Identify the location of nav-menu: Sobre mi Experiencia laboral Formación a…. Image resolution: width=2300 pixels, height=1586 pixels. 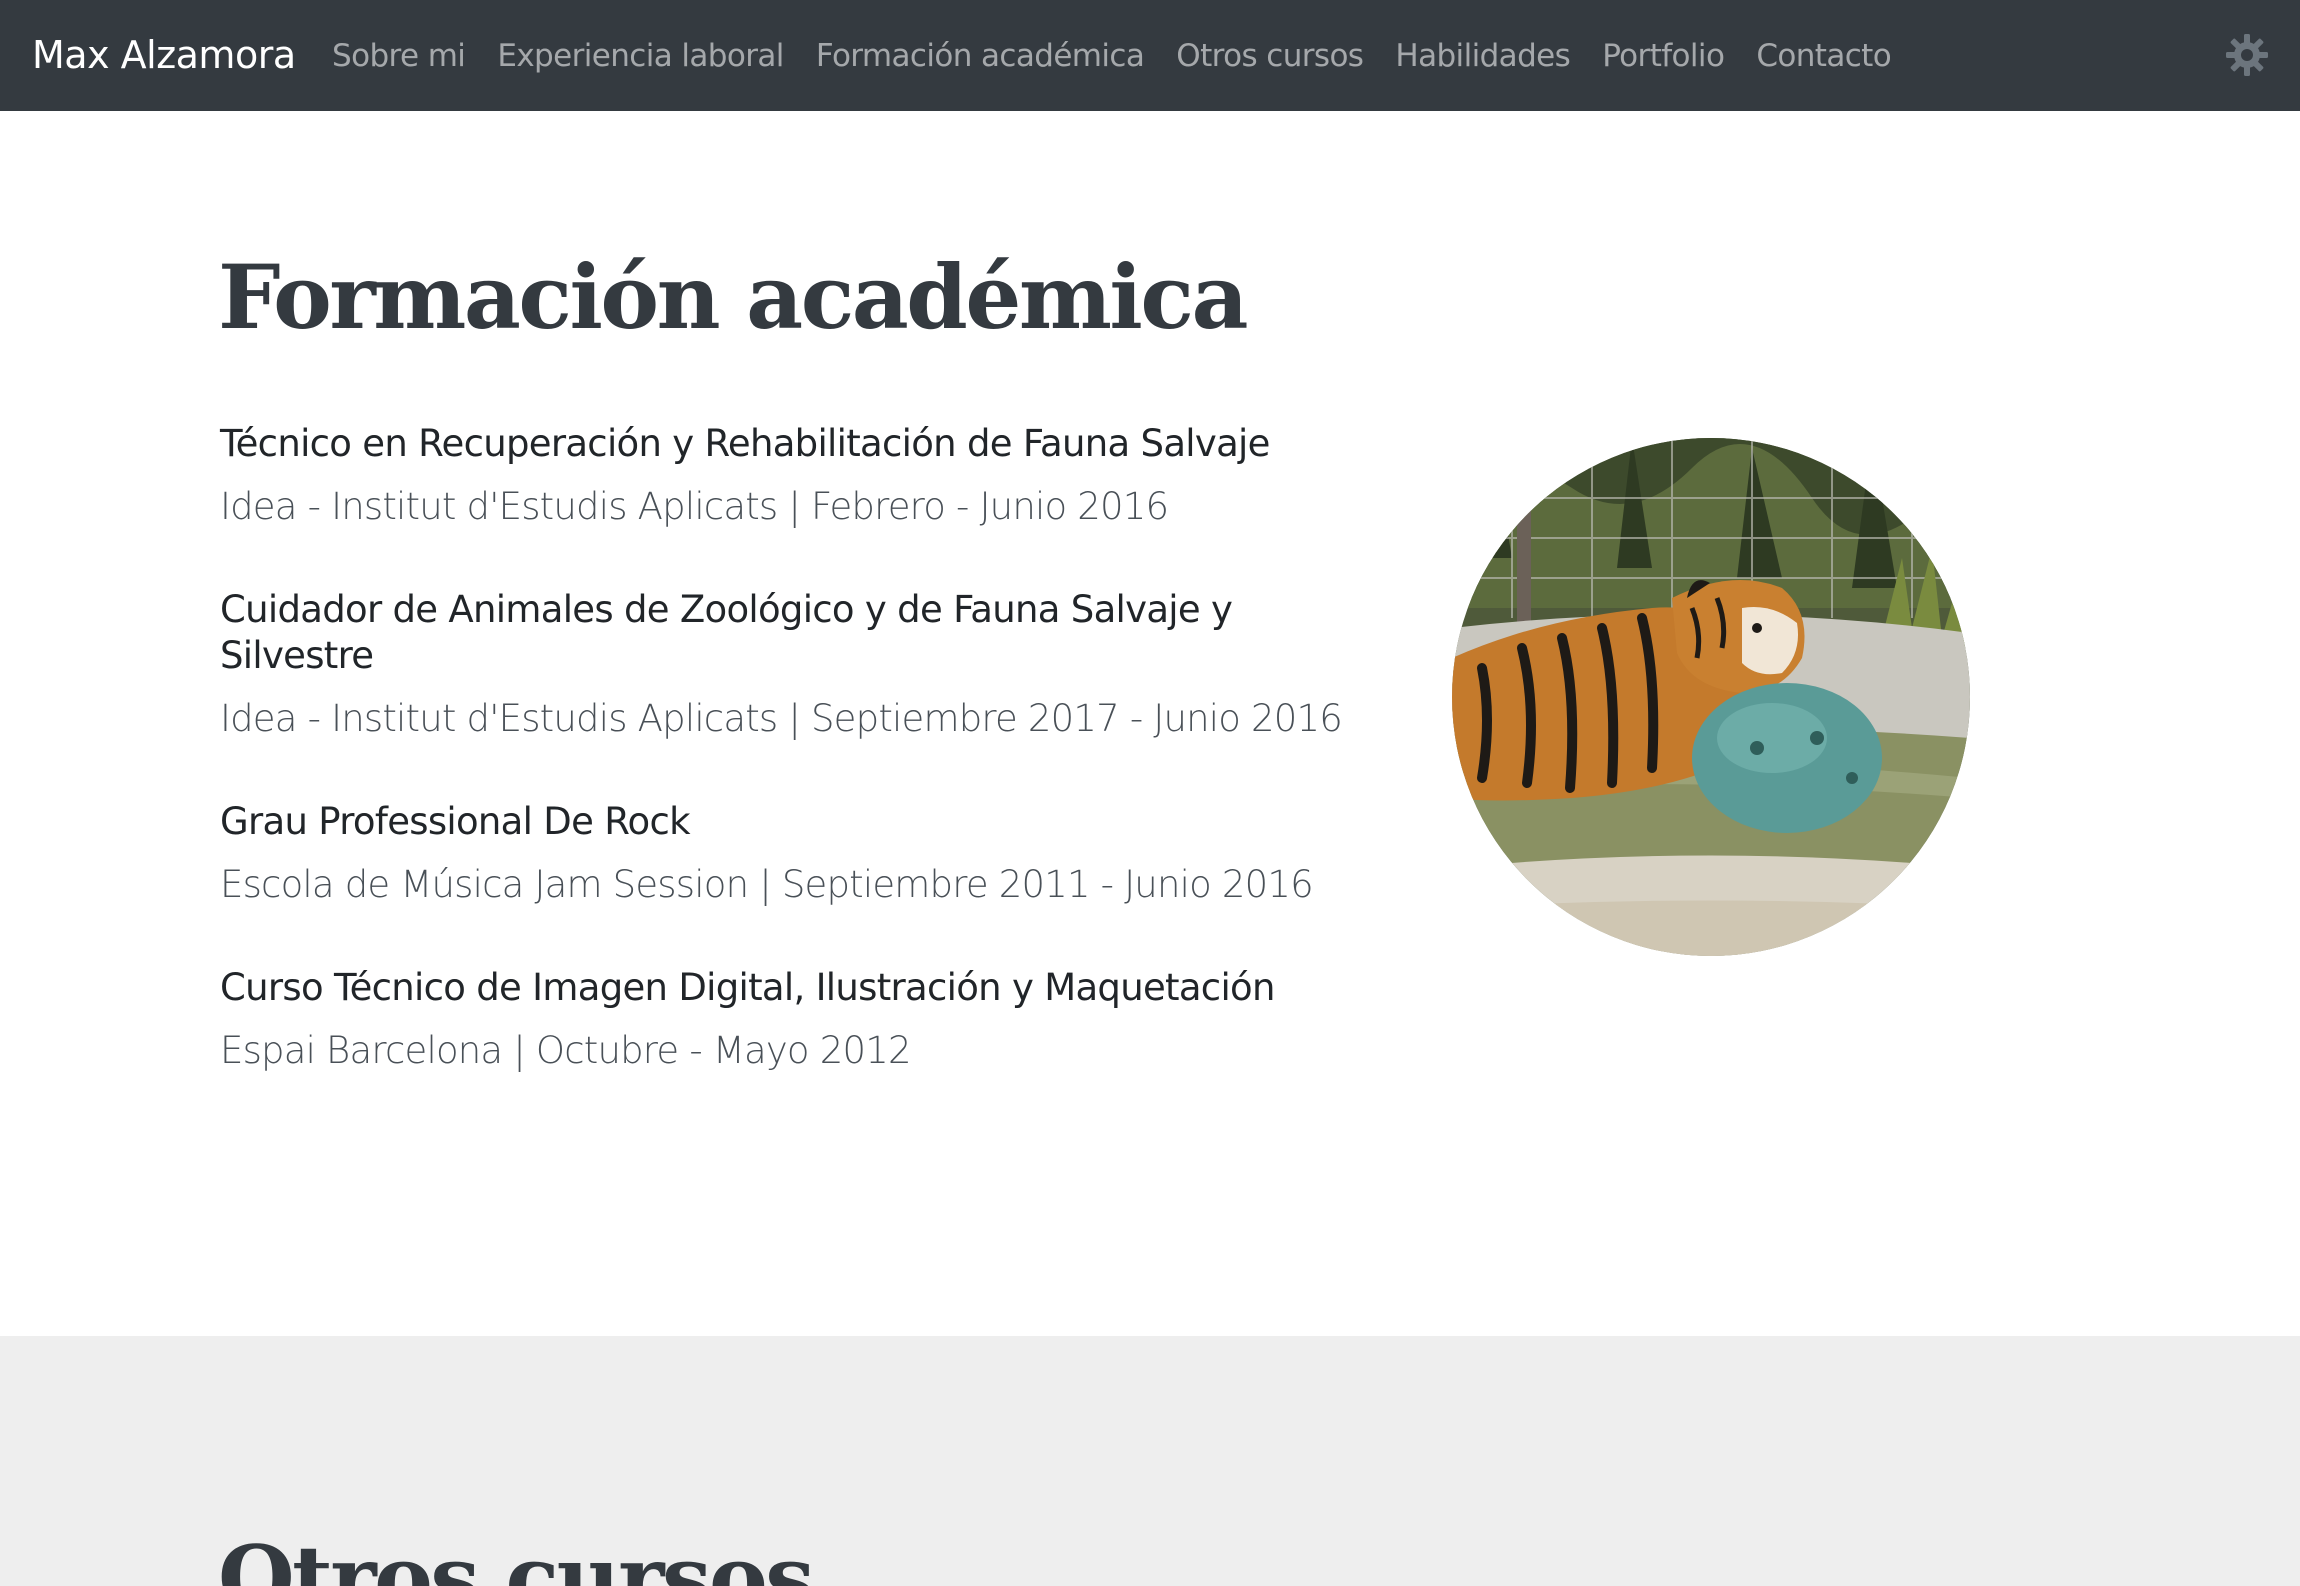
(1127, 55).